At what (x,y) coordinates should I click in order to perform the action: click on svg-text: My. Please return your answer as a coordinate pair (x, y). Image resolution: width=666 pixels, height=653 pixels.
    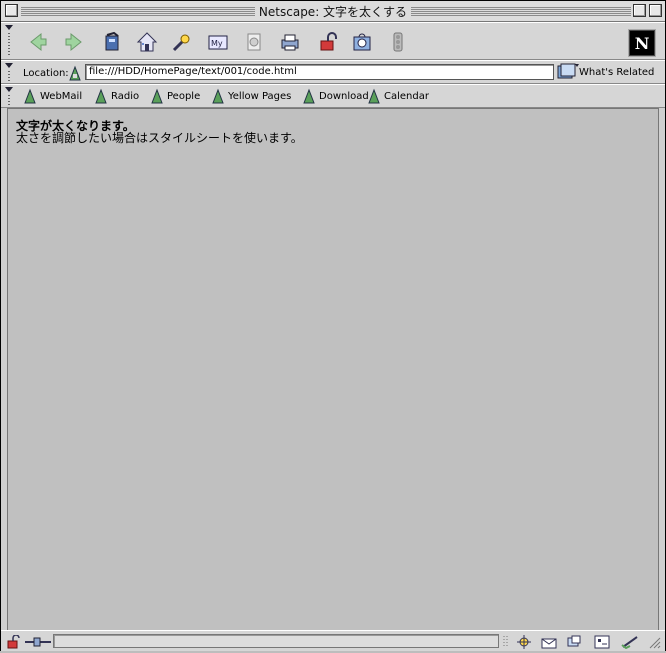
    Looking at the image, I should click on (217, 43).